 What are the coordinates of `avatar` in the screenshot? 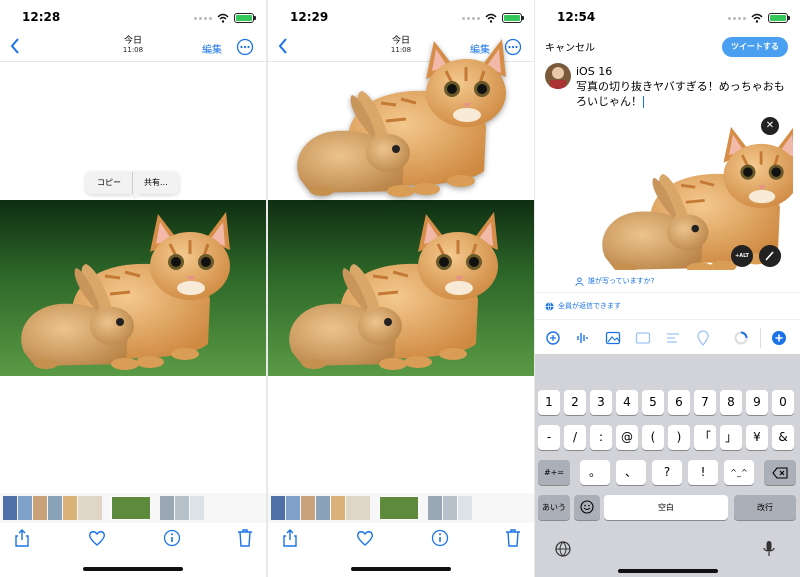 It's located at (558, 76).